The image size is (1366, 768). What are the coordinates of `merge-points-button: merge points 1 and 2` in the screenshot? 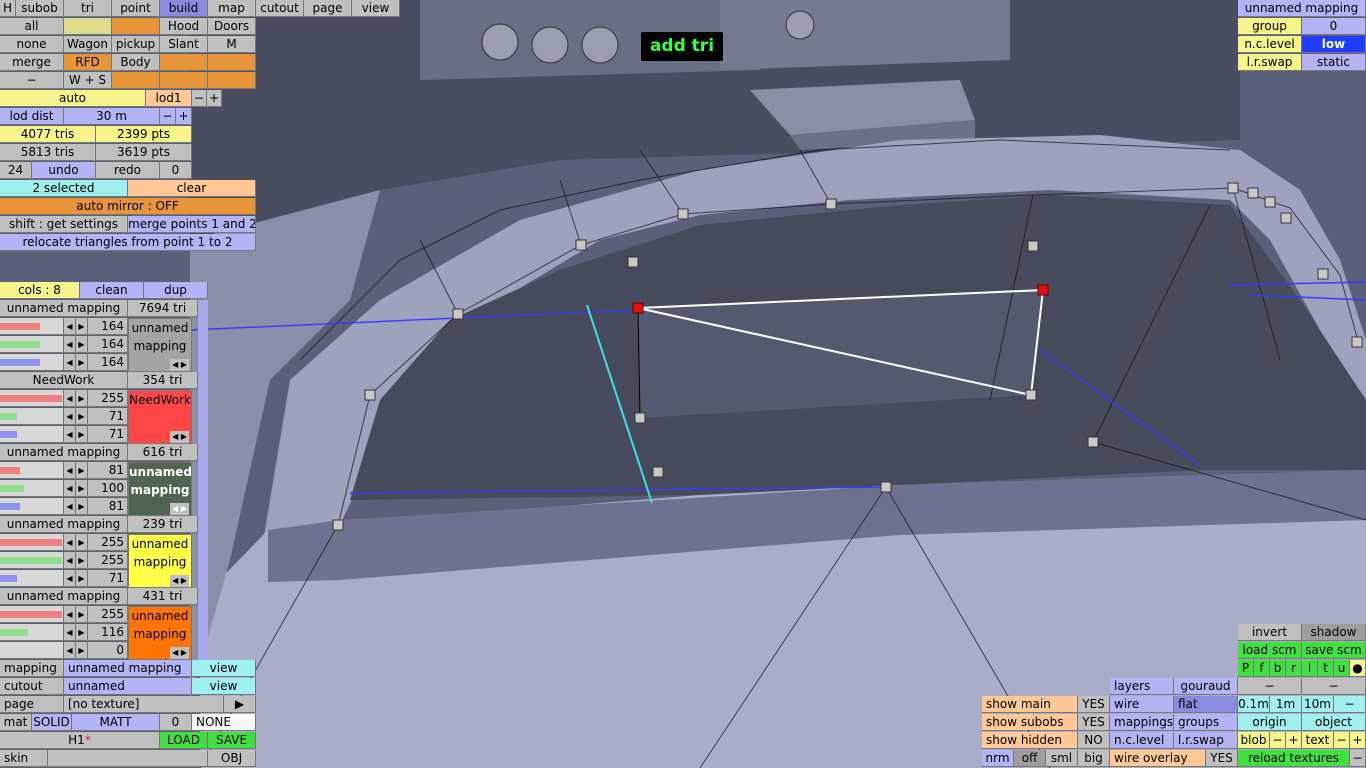 It's located at (192, 224).